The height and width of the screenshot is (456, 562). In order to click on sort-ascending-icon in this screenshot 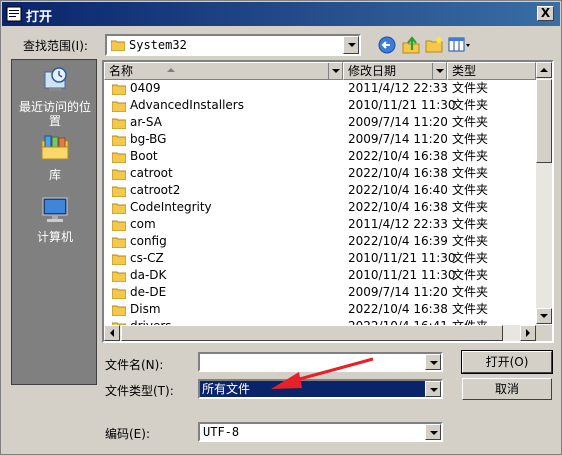, I will do `click(171, 70)`.